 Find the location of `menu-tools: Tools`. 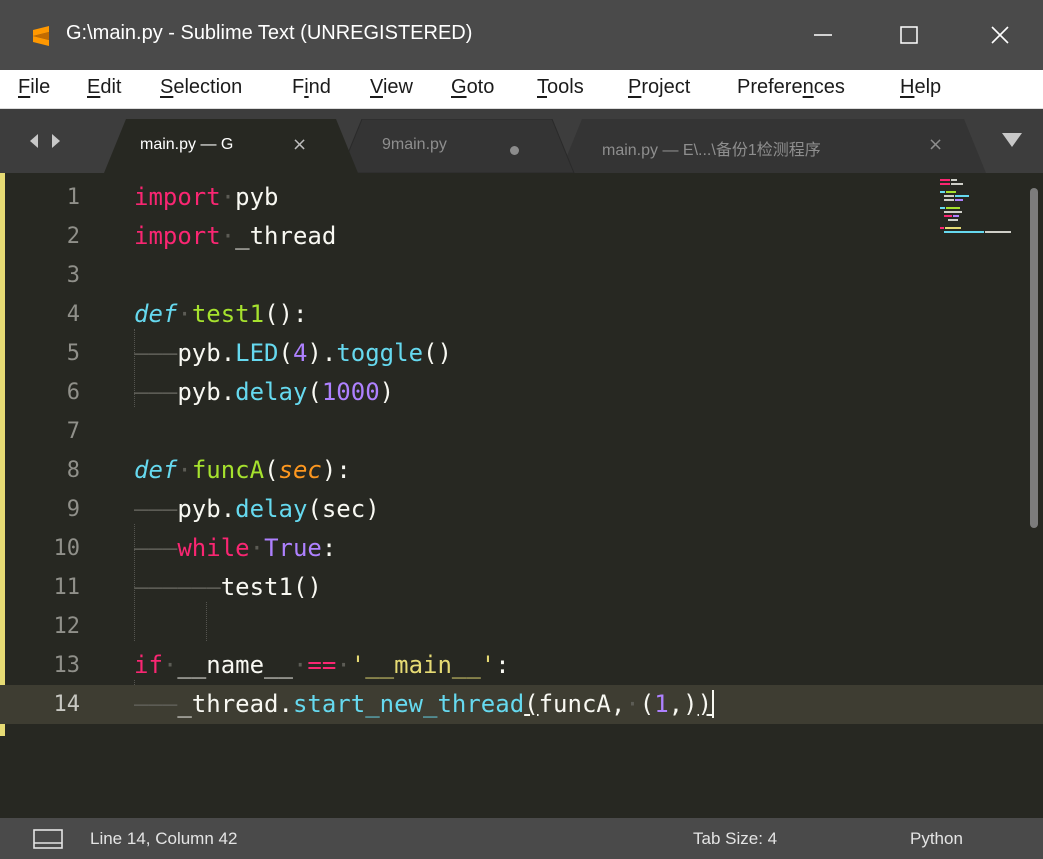

menu-tools: Tools is located at coordinates (560, 87).